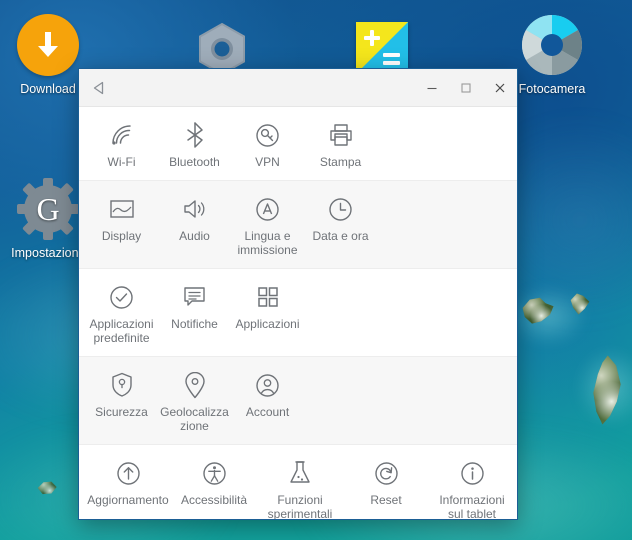  What do you see at coordinates (194, 162) in the screenshot?
I see `settings-tile-label: Bluetooth` at bounding box center [194, 162].